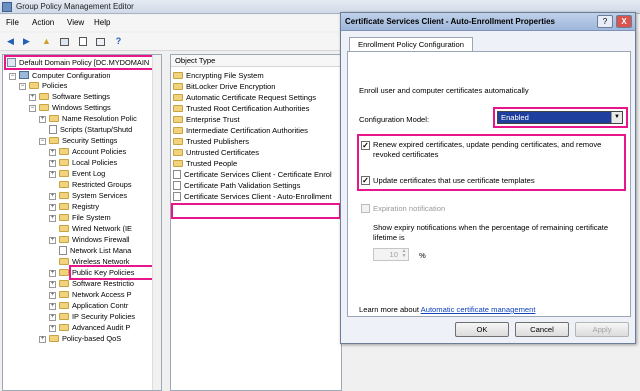 This screenshot has height=391, width=640. What do you see at coordinates (64, 76) in the screenshot?
I see `tree-node-computer-configuration: Computer Configuration` at bounding box center [64, 76].